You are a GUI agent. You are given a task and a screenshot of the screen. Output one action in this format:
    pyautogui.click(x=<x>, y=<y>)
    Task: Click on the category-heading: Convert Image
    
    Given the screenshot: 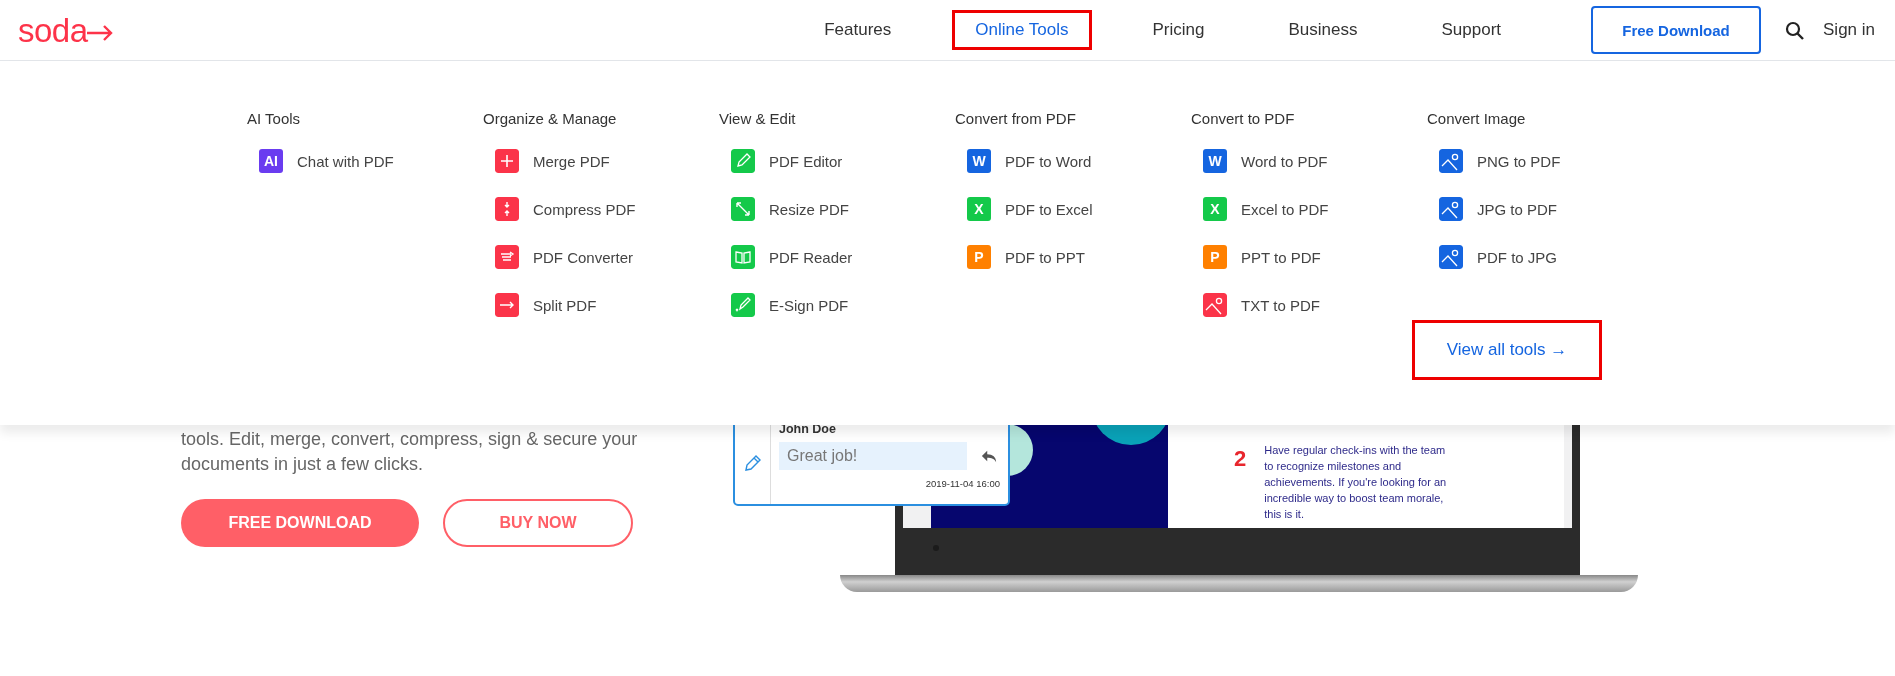 What is the action you would take?
    pyautogui.click(x=1477, y=119)
    